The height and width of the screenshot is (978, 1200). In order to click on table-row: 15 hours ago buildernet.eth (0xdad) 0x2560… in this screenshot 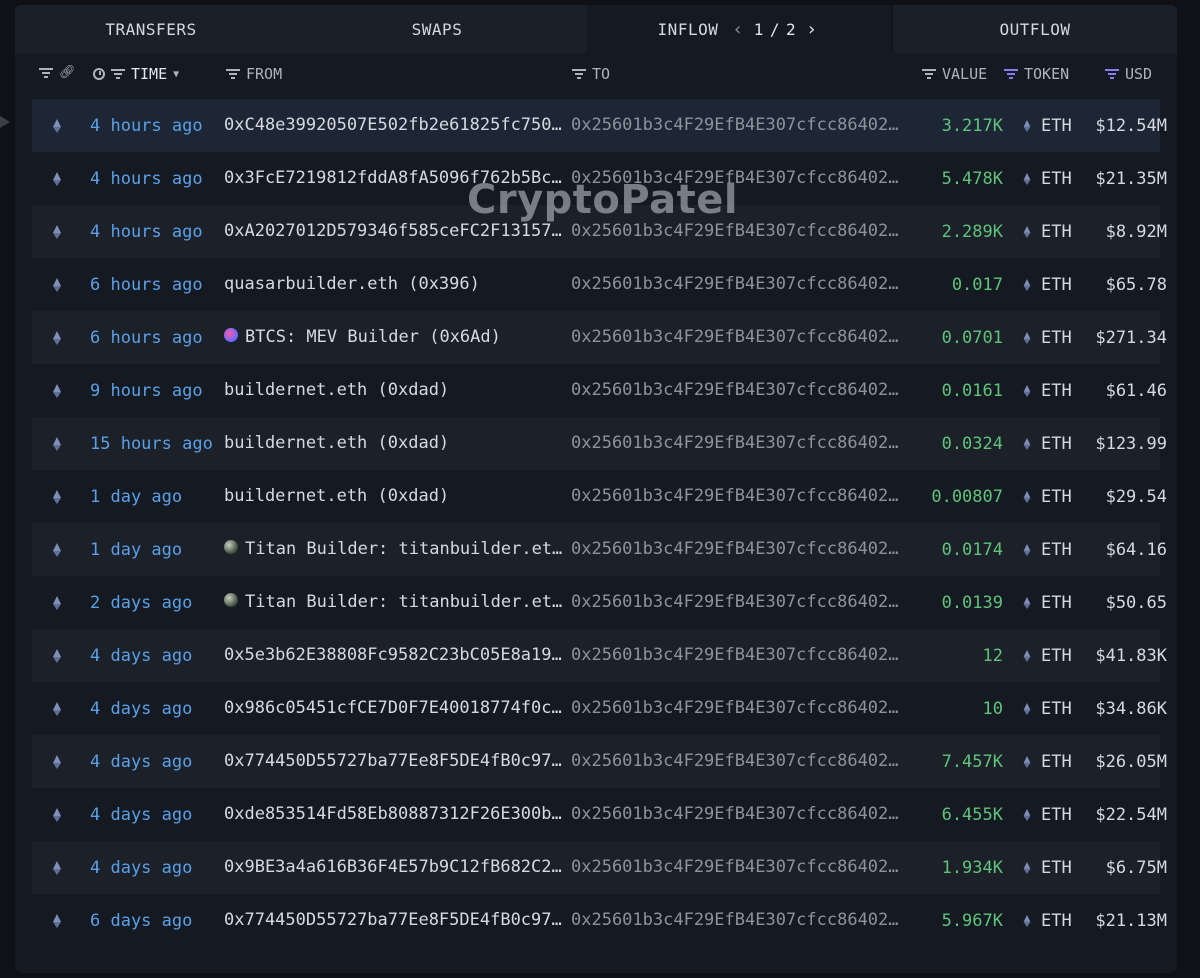, I will do `click(599, 443)`.